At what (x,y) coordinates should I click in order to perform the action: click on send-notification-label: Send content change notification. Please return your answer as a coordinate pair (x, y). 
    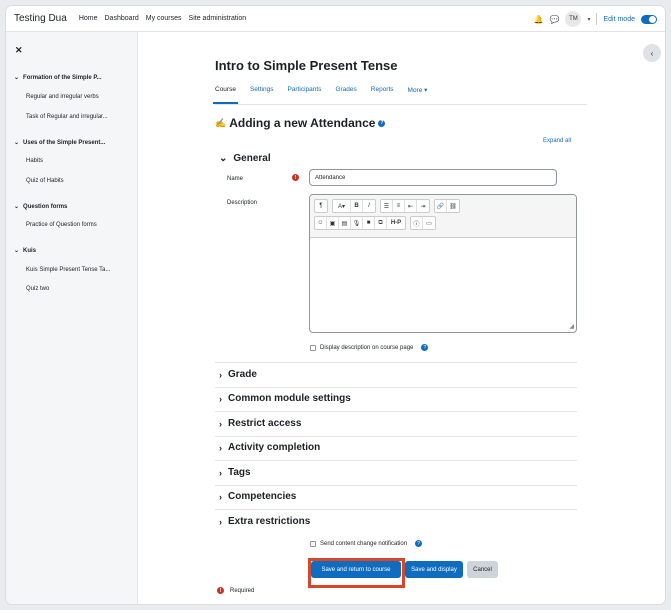
    Looking at the image, I should click on (364, 543).